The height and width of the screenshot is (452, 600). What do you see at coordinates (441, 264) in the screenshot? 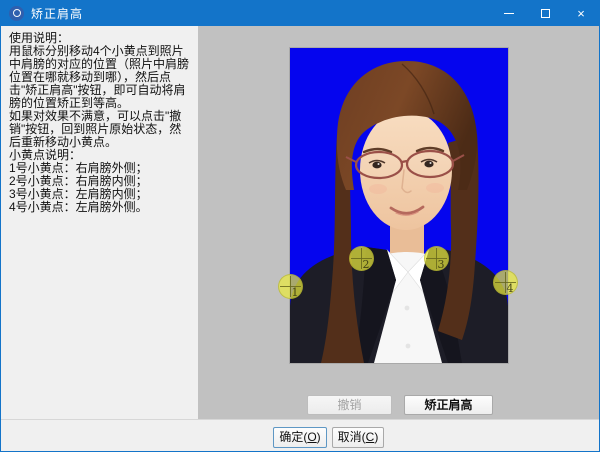
I see `marker-number: 3` at bounding box center [441, 264].